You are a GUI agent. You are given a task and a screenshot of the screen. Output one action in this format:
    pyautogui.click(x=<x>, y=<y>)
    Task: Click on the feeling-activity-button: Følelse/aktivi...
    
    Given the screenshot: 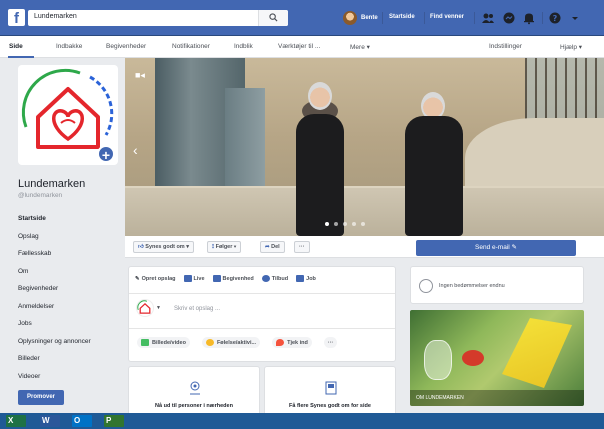 What is the action you would take?
    pyautogui.click(x=231, y=342)
    